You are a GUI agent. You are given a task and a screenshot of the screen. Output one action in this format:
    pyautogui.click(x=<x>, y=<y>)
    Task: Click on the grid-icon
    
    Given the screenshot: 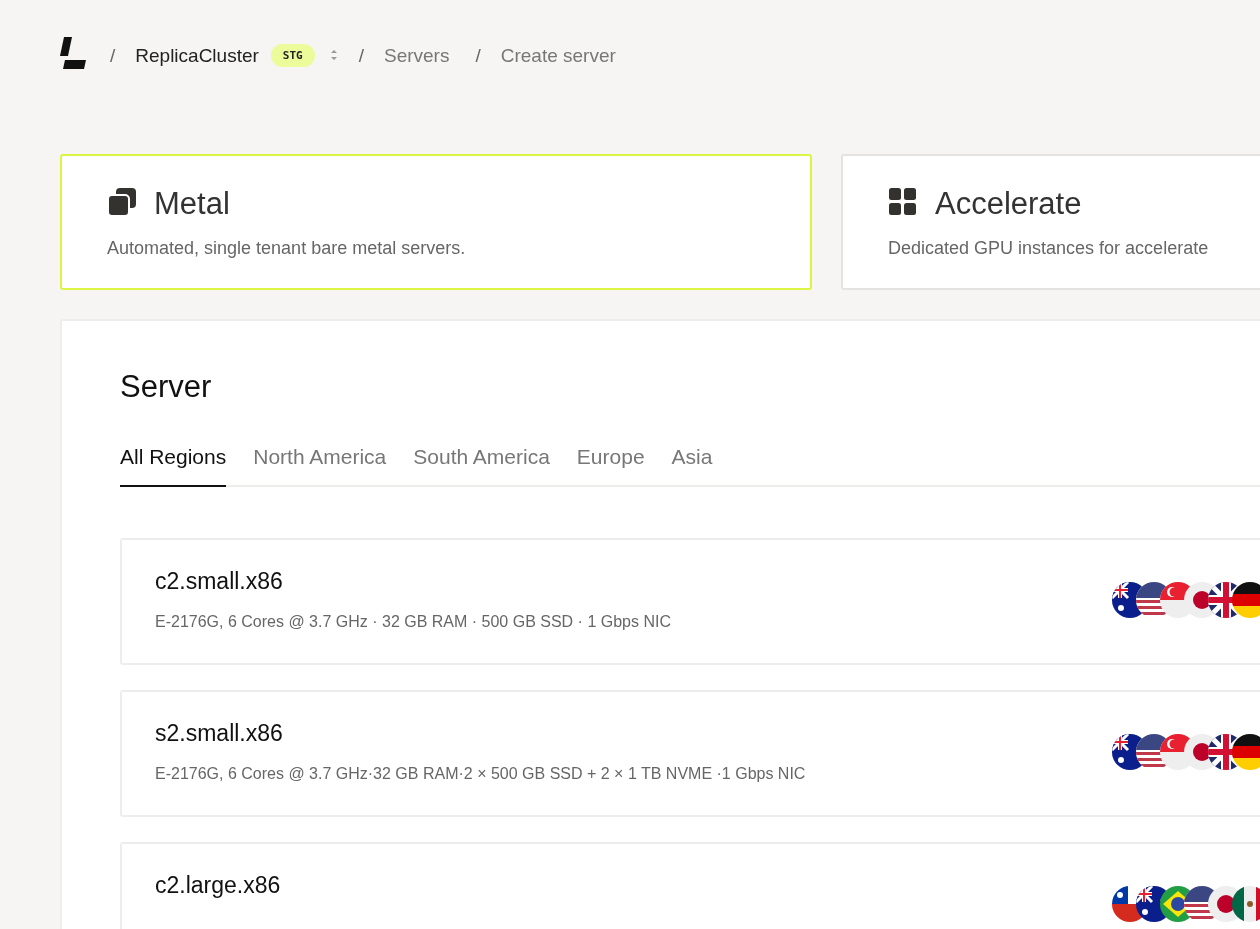 What is the action you would take?
    pyautogui.click(x=903, y=202)
    